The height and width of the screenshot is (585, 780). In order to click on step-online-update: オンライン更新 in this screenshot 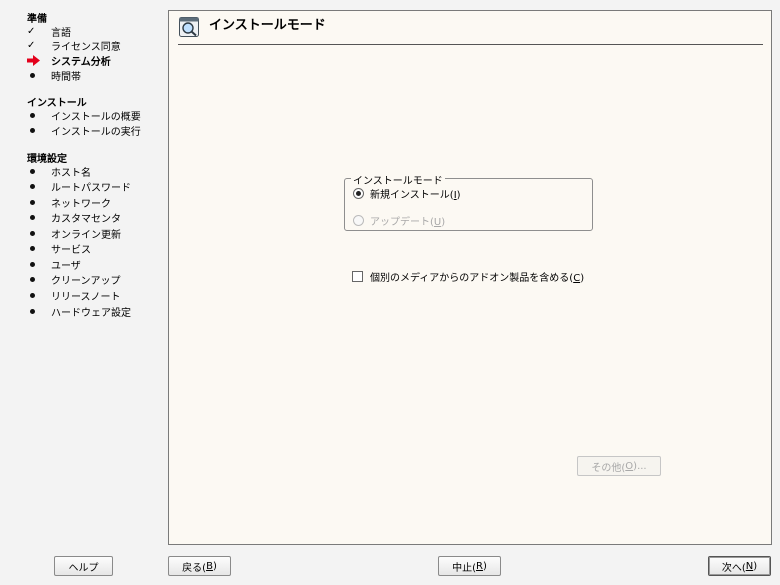, I will do `click(74, 233)`.